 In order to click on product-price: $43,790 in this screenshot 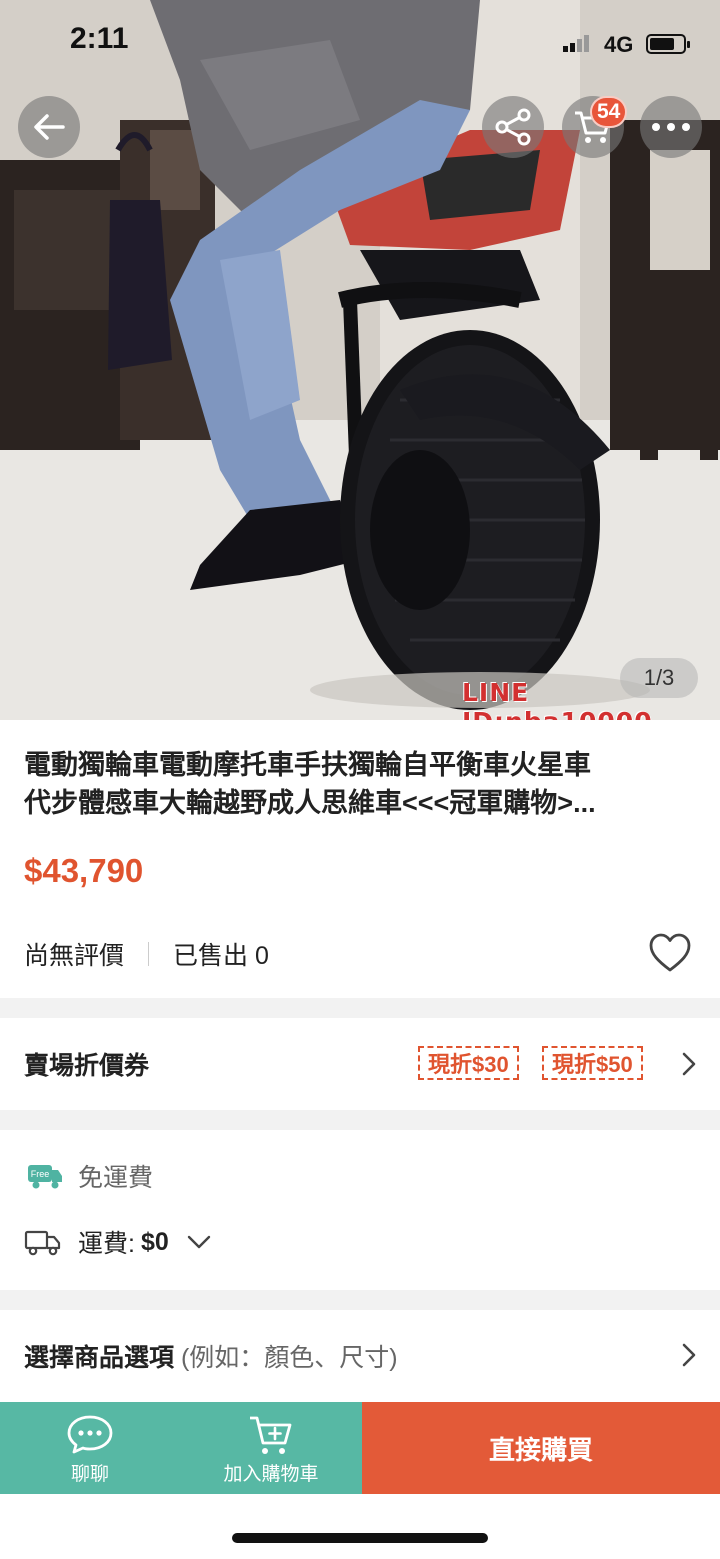, I will do `click(84, 870)`.